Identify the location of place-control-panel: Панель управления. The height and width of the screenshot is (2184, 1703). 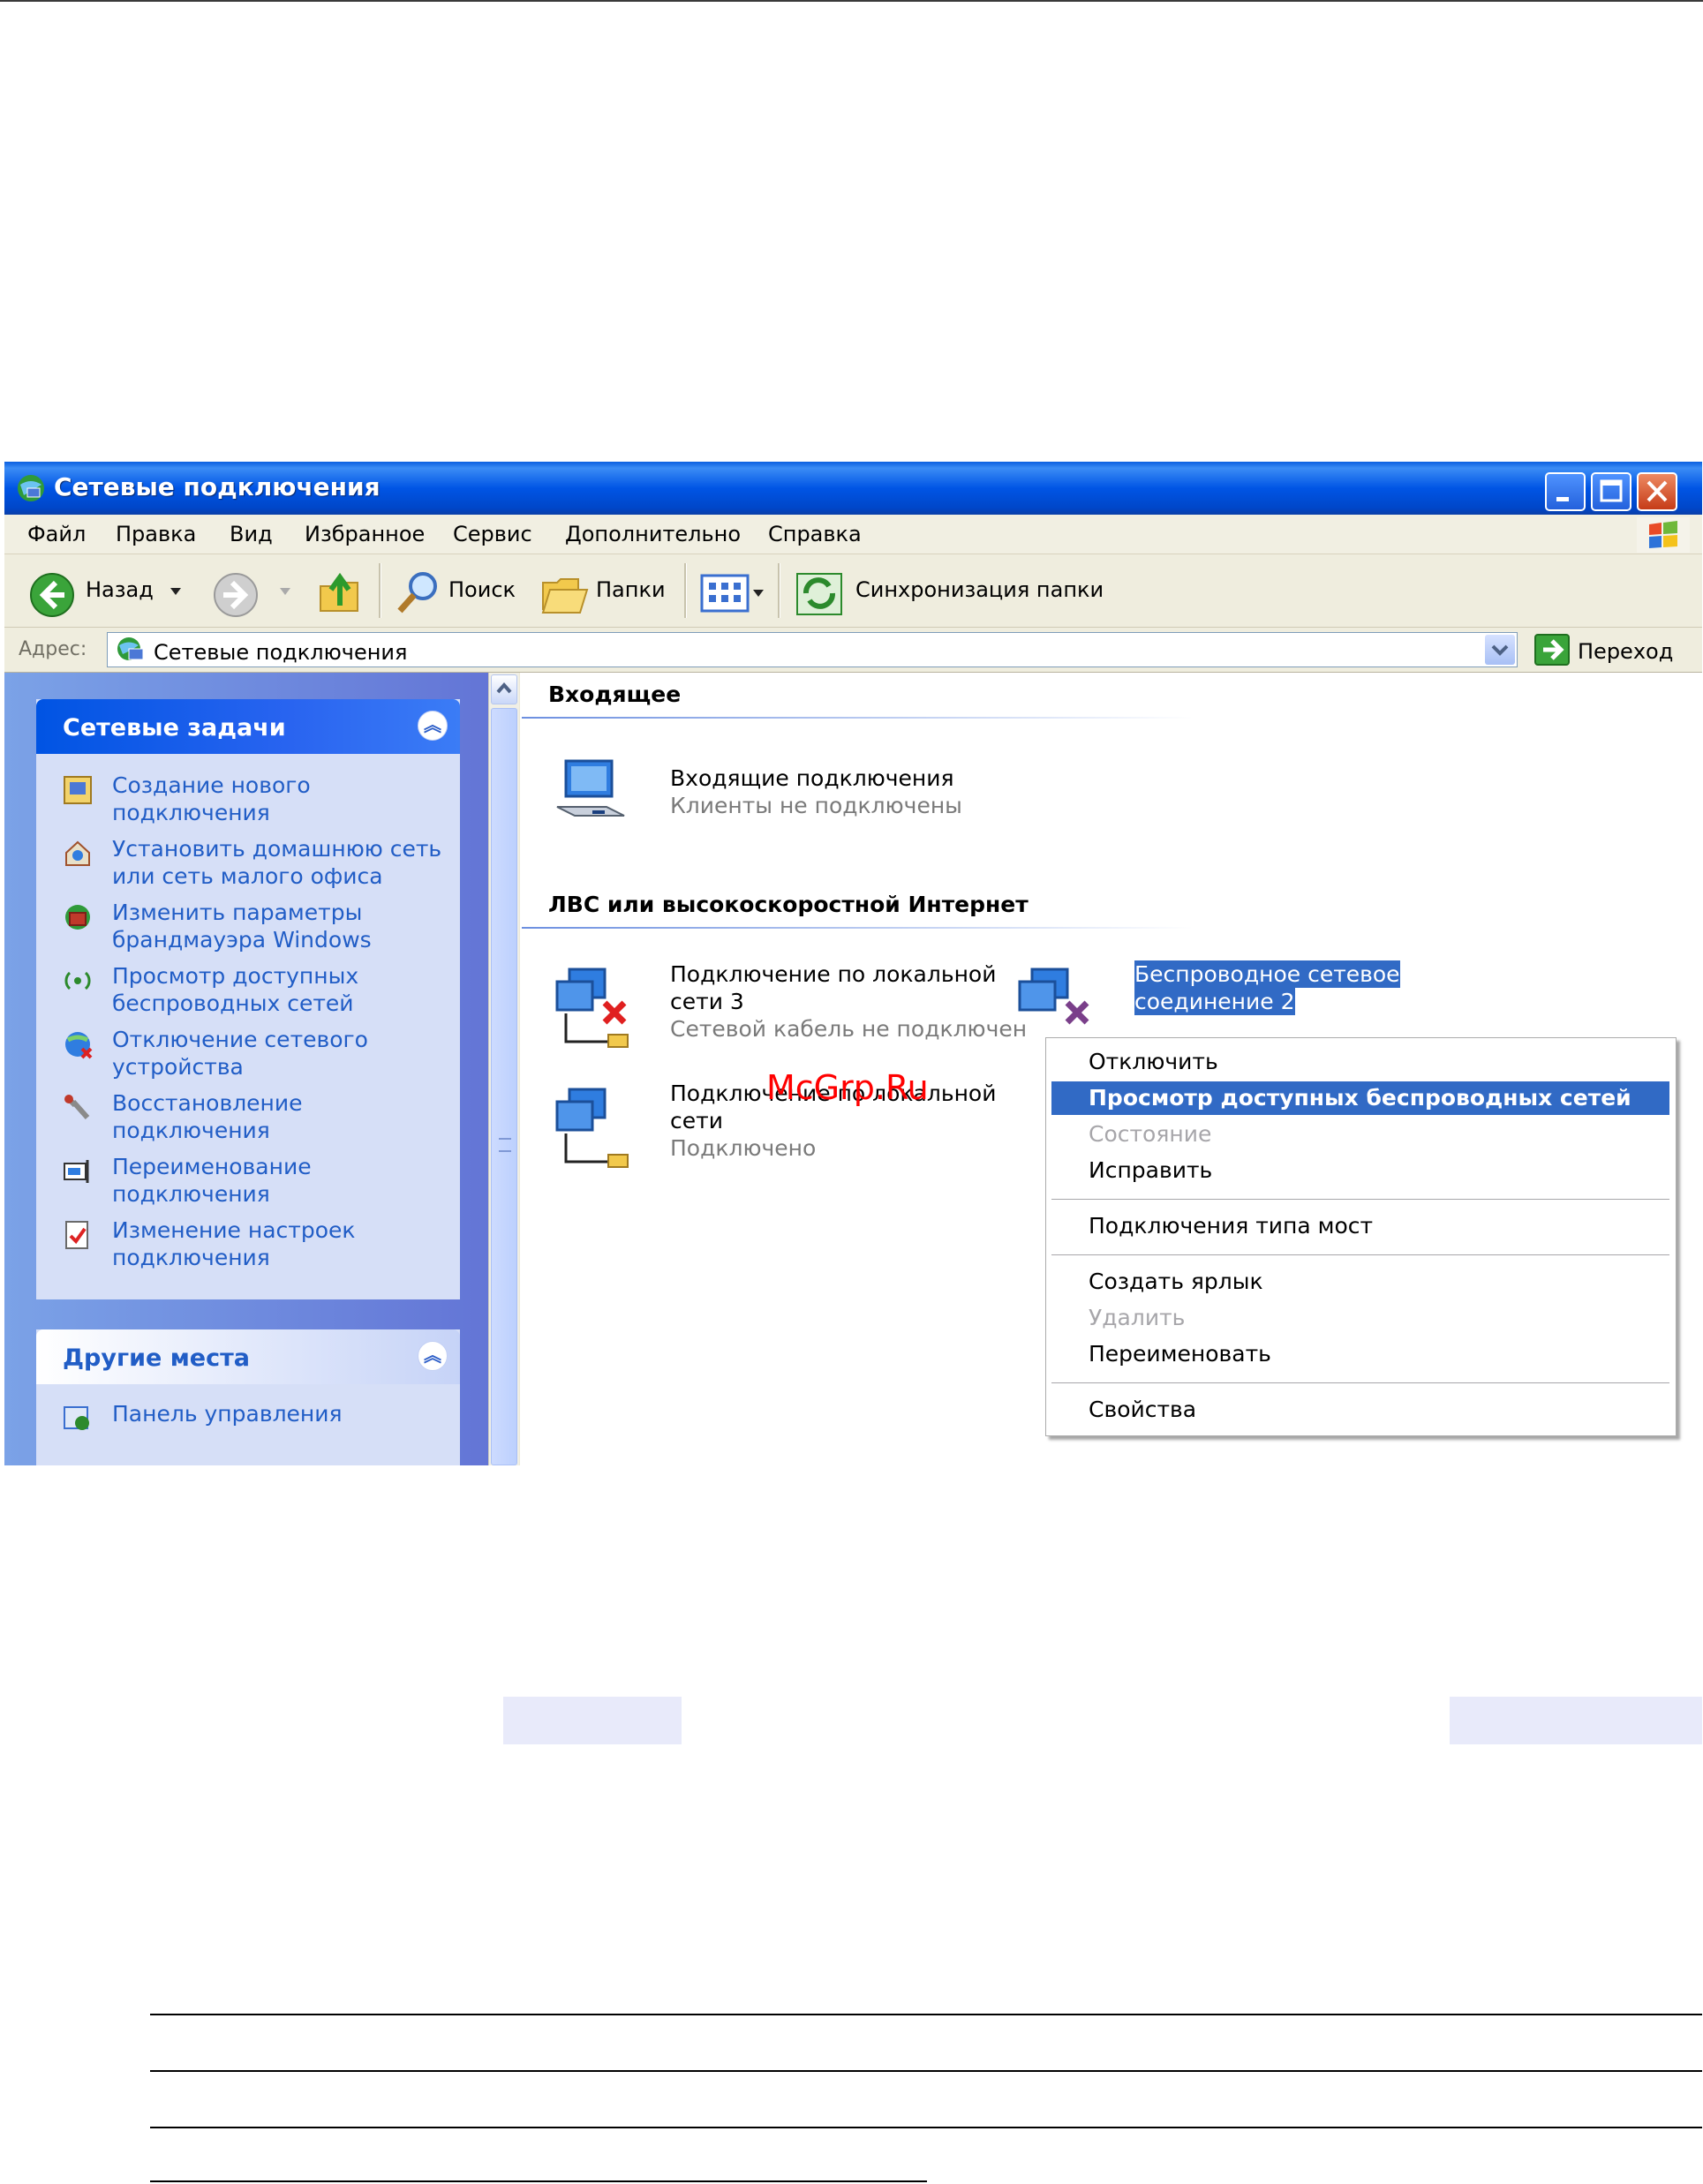
(257, 1431).